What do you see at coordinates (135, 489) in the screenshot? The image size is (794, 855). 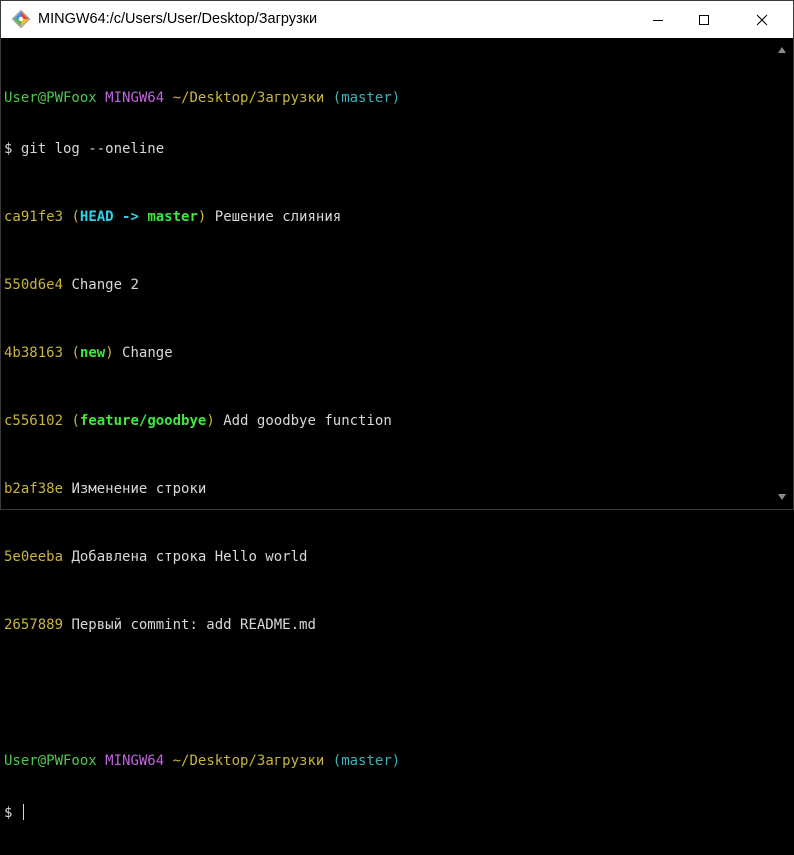 I see `commit-message: Изменение строки` at bounding box center [135, 489].